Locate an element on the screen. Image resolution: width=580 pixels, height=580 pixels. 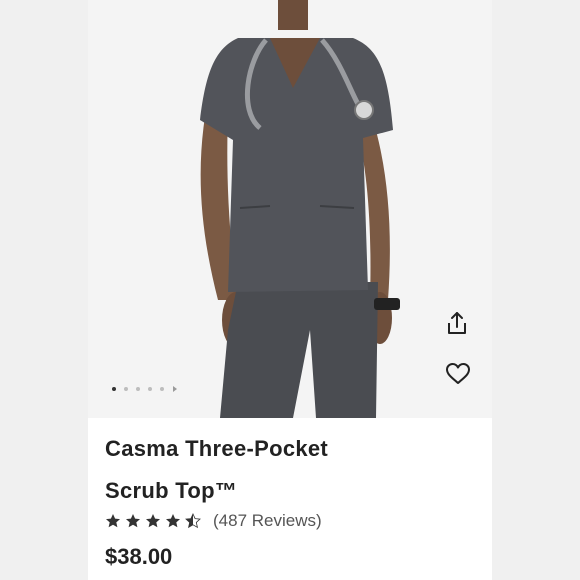
product-title: Casma Three-Pocket Scrub Top™ is located at coordinates (285, 470).